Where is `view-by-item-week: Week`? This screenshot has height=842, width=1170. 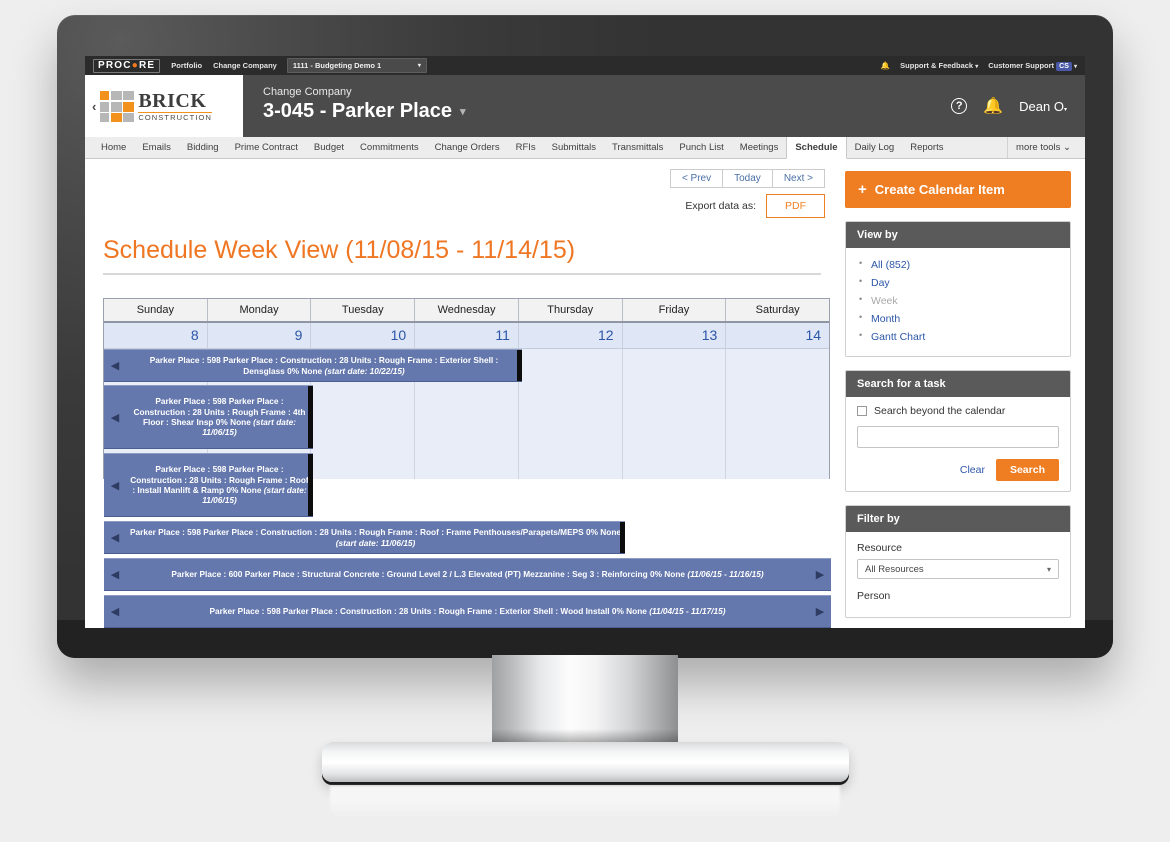 view-by-item-week: Week is located at coordinates (958, 301).